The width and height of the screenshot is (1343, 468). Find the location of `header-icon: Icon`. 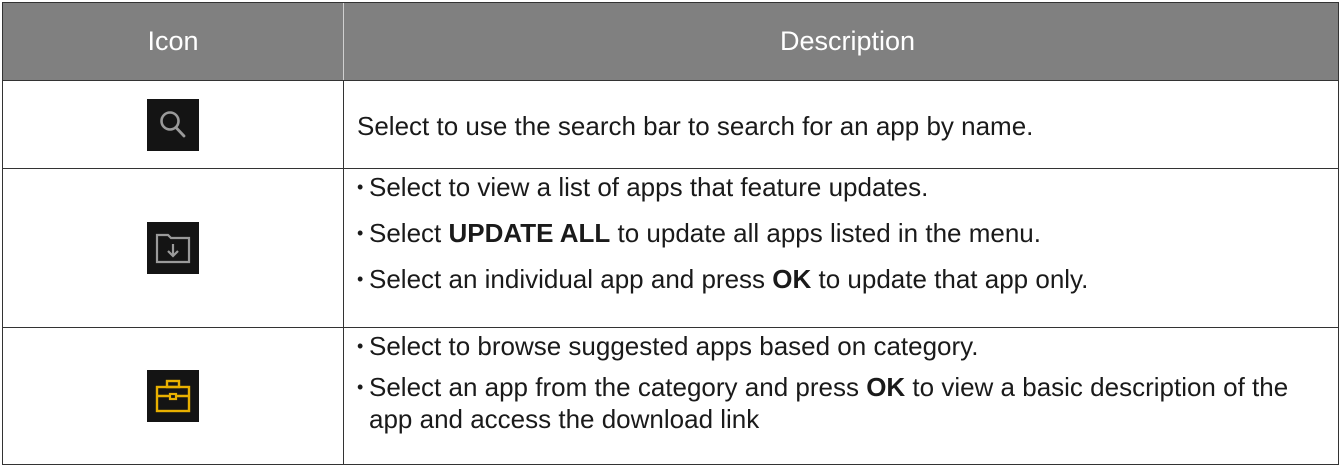

header-icon: Icon is located at coordinates (173, 41).